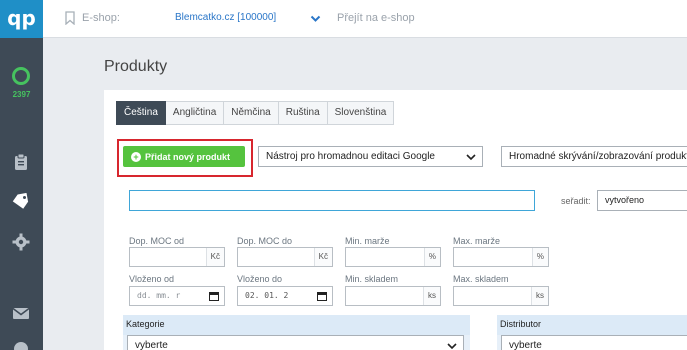 The width and height of the screenshot is (687, 350). What do you see at coordinates (21, 94) in the screenshot?
I see `counter-value: 2397` at bounding box center [21, 94].